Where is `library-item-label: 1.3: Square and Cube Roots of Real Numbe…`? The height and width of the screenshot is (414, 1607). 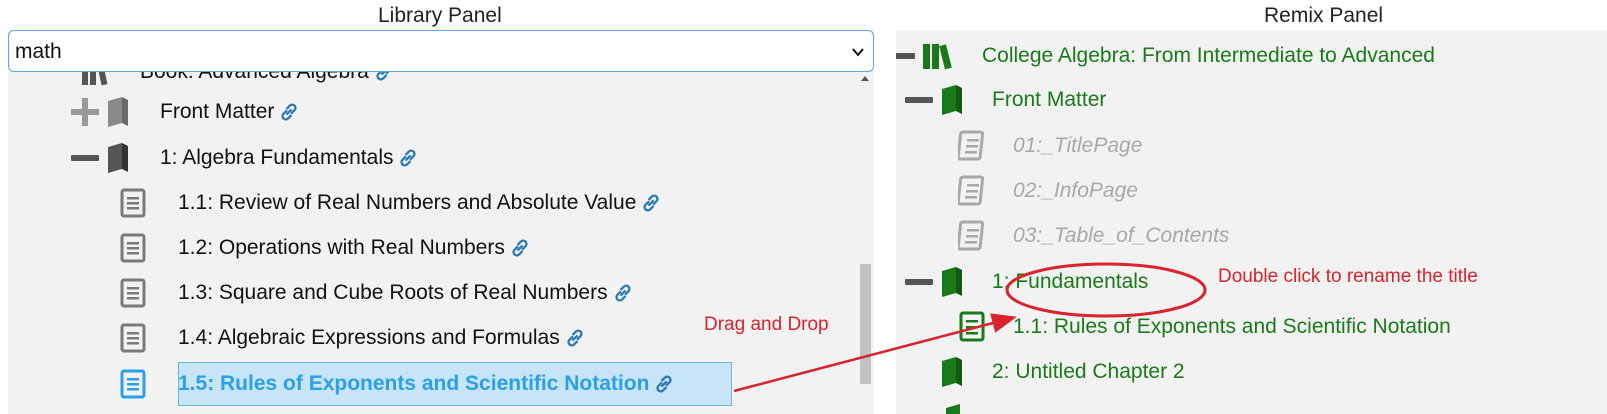 library-item-label: 1.3: Square and Cube Roots of Real Numbe… is located at coordinates (393, 292).